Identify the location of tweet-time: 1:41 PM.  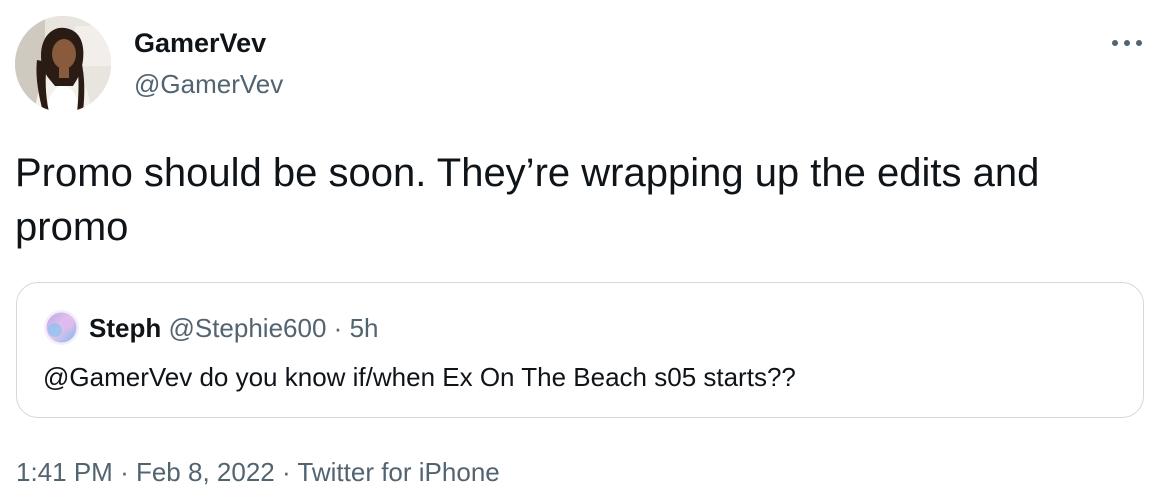
(64, 472).